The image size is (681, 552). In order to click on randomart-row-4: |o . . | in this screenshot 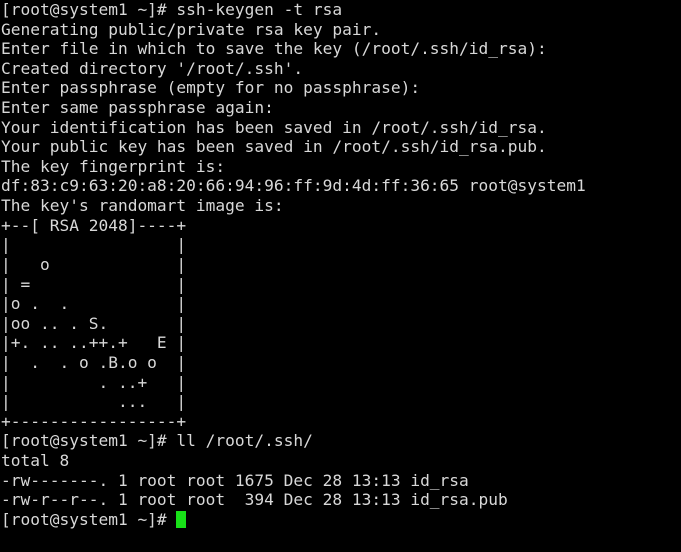, I will do `click(94, 304)`.